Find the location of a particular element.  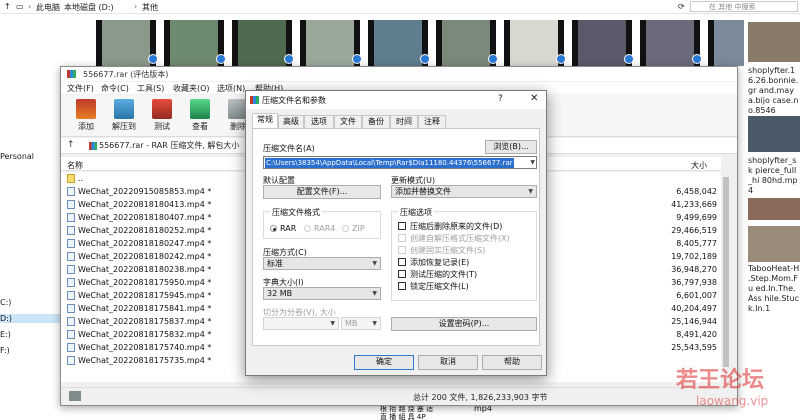

winrar-titlebar: 556677.rar (评估版本) is located at coordinates (399, 74).